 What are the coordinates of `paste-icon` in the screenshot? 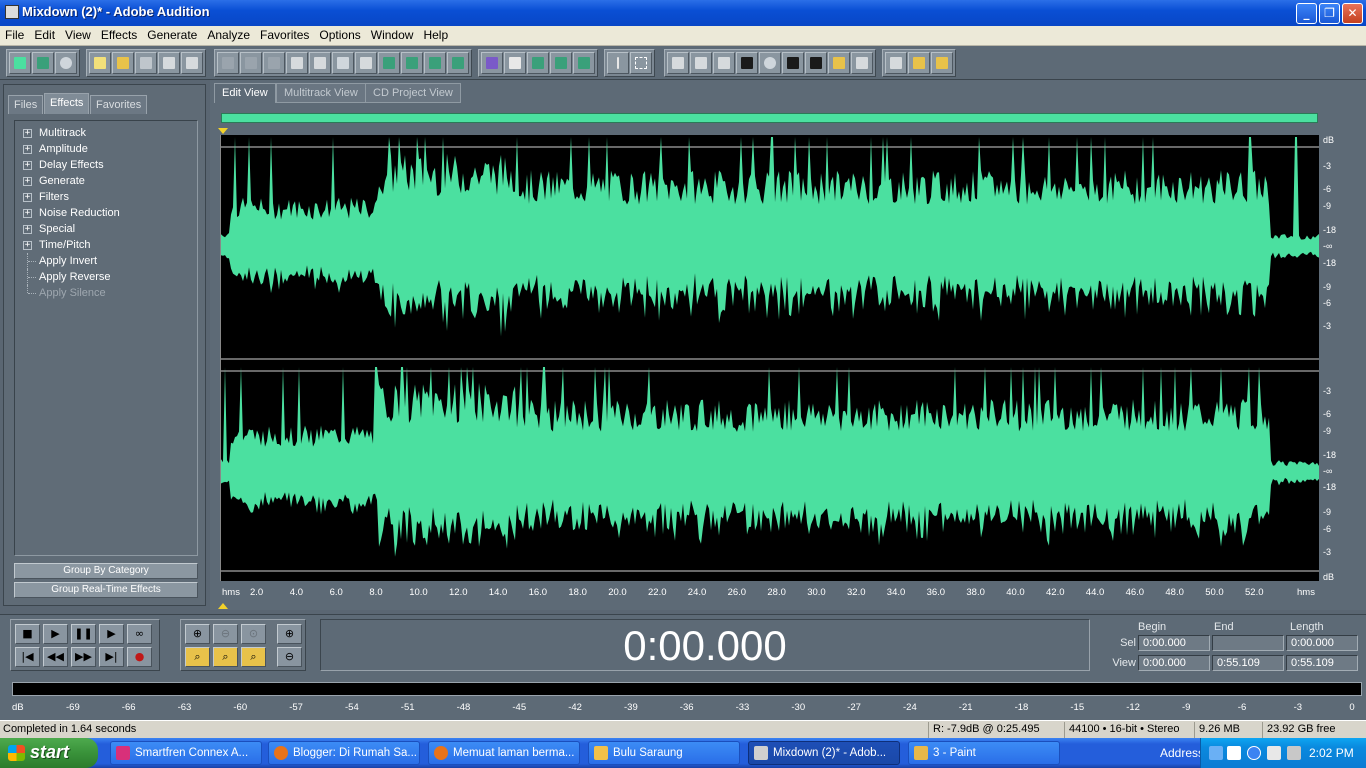 It's located at (366, 63).